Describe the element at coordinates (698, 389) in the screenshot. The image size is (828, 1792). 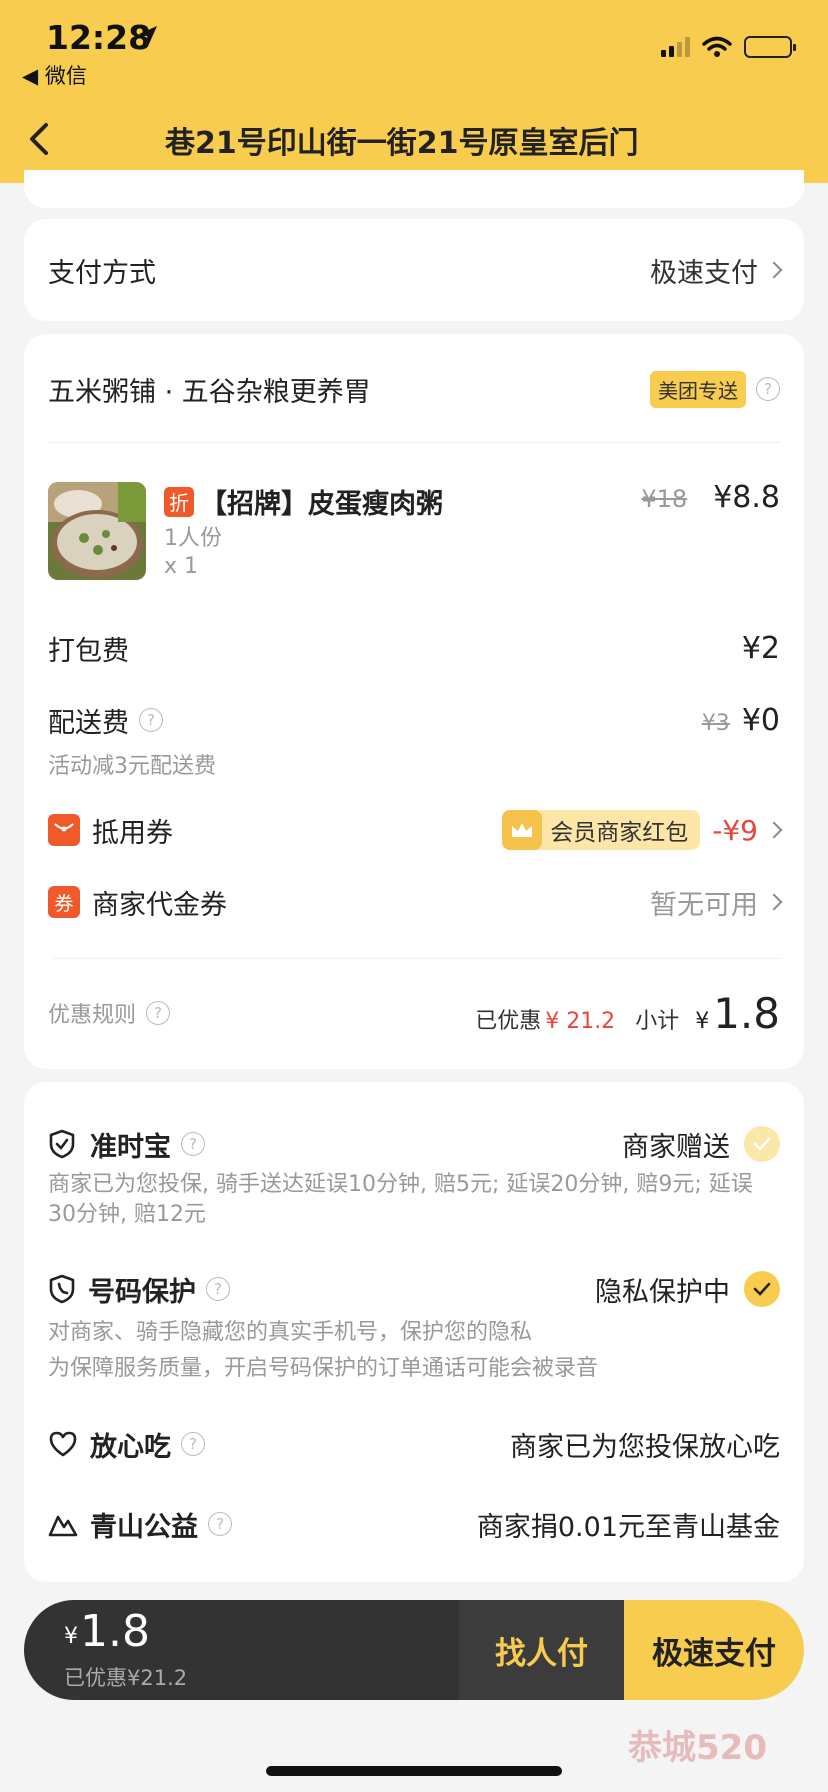
I see `delivery-tag: 美团专送` at that location.